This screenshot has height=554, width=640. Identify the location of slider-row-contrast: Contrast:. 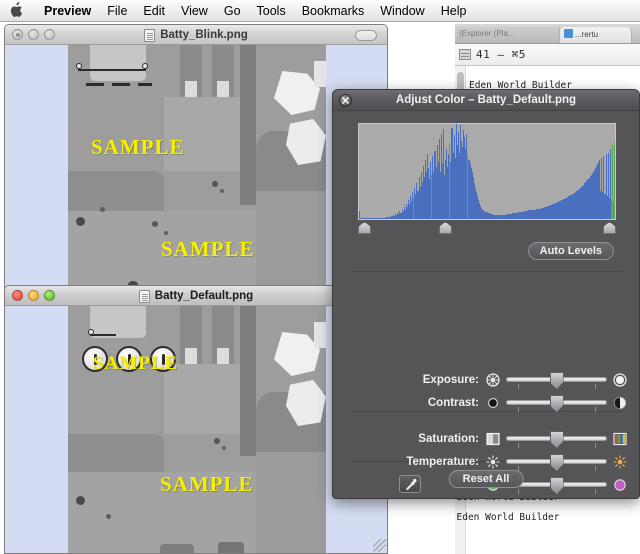
(486, 403).